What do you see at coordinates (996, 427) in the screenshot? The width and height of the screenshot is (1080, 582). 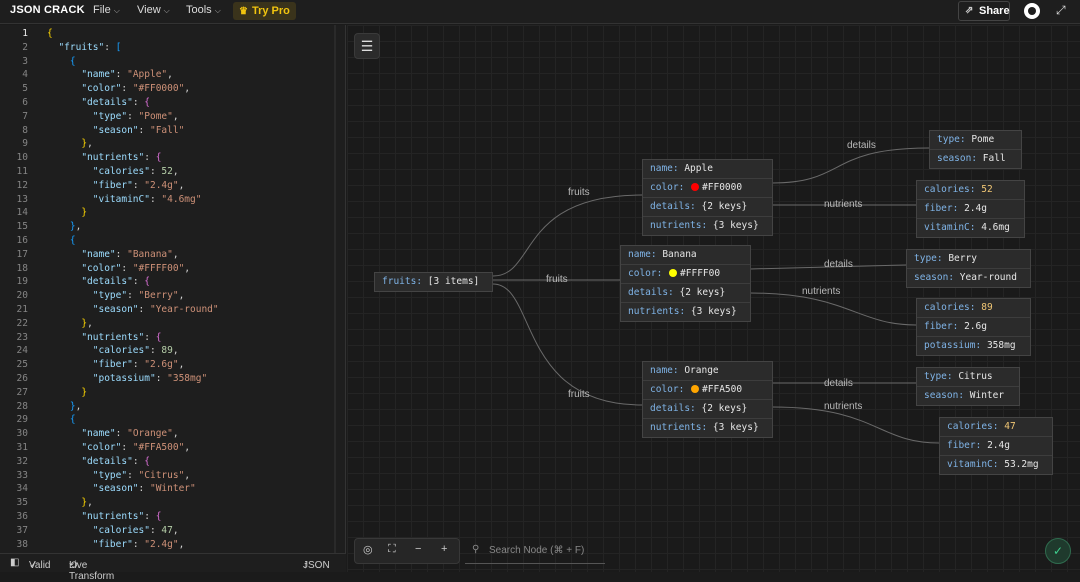 I see `node-row: calories: 47` at bounding box center [996, 427].